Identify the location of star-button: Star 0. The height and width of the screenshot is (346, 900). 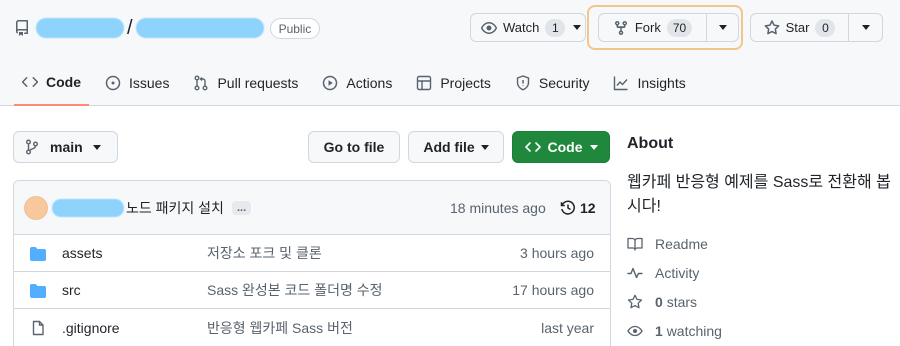
(800, 27).